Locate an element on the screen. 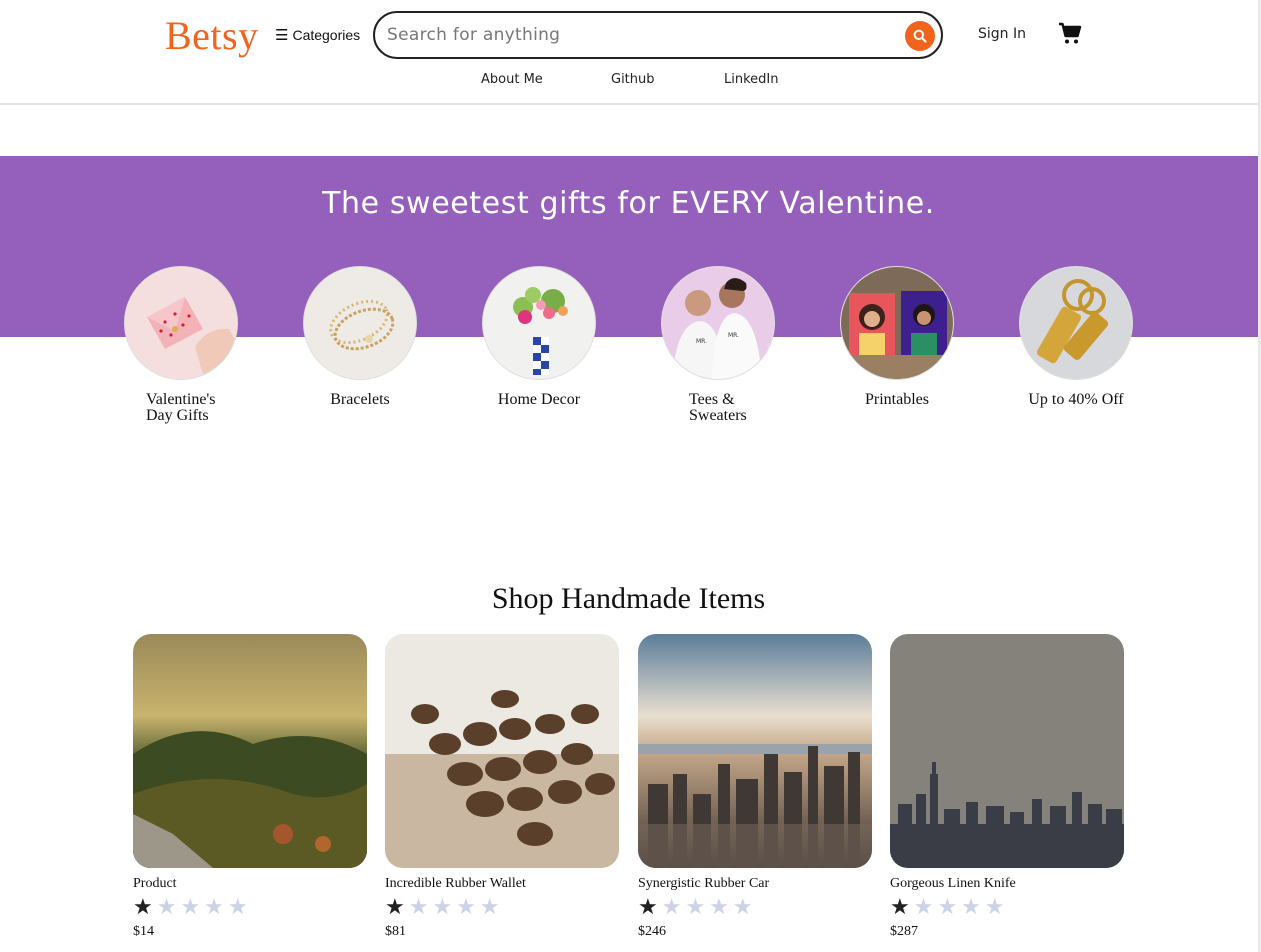 The width and height of the screenshot is (1261, 952). categories-button: ☰ Categories is located at coordinates (317, 35).